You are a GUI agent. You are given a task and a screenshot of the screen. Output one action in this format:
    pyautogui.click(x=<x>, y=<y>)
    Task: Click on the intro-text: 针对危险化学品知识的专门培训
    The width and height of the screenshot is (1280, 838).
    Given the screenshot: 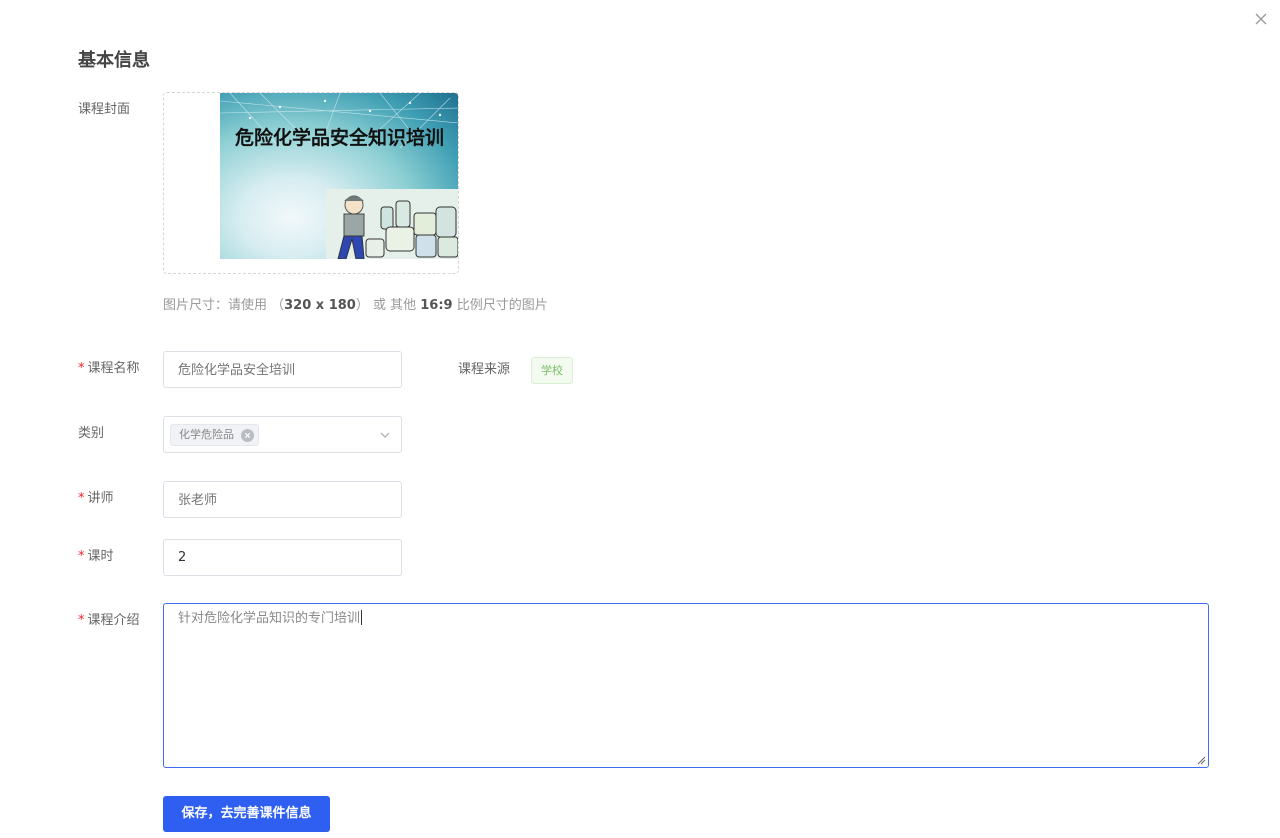 What is the action you would take?
    pyautogui.click(x=269, y=618)
    